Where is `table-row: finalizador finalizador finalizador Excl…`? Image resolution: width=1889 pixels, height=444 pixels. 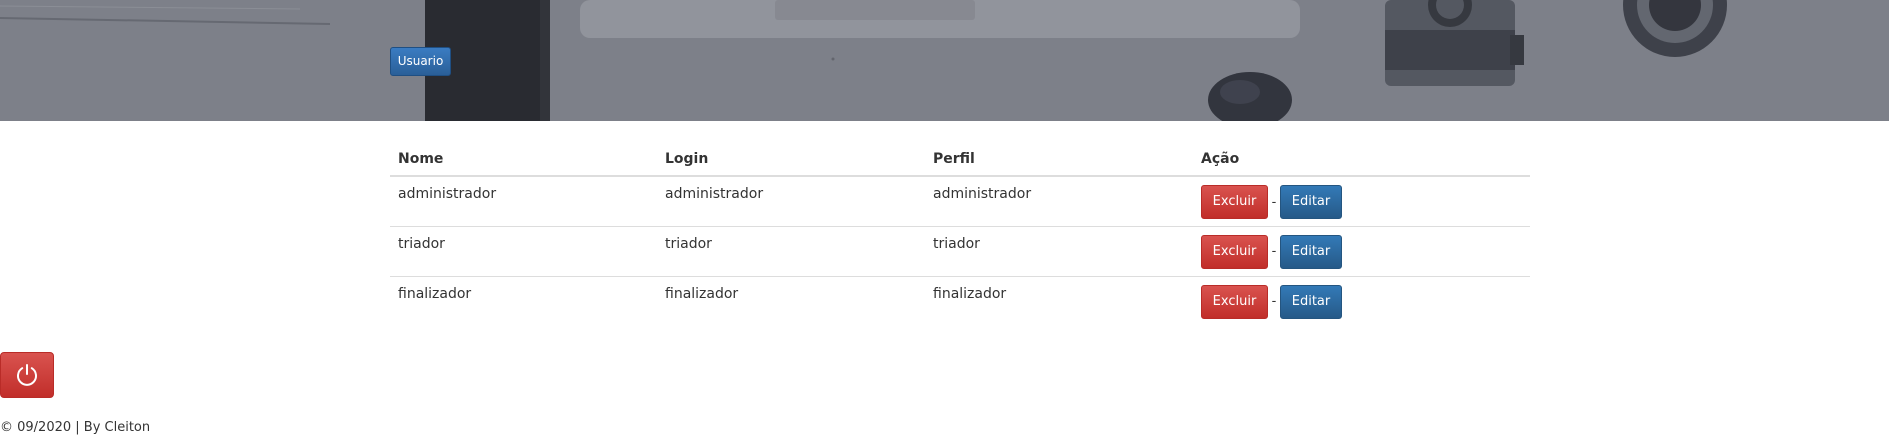 table-row: finalizador finalizador finalizador Excl… is located at coordinates (960, 301).